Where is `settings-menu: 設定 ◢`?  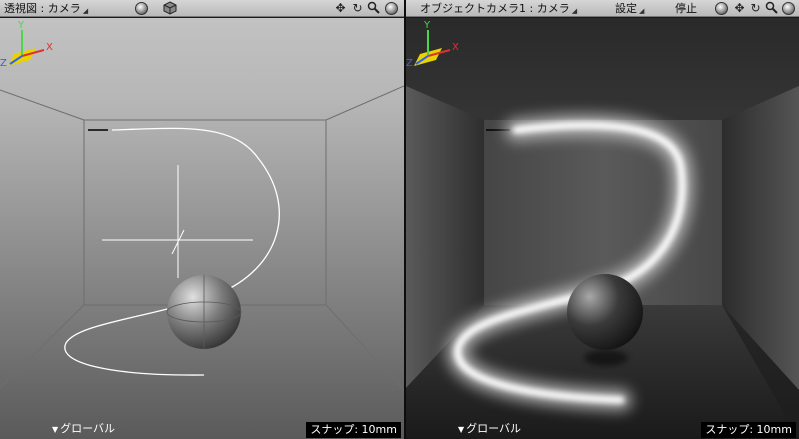
settings-menu: 設定 ◢ is located at coordinates (629, 8).